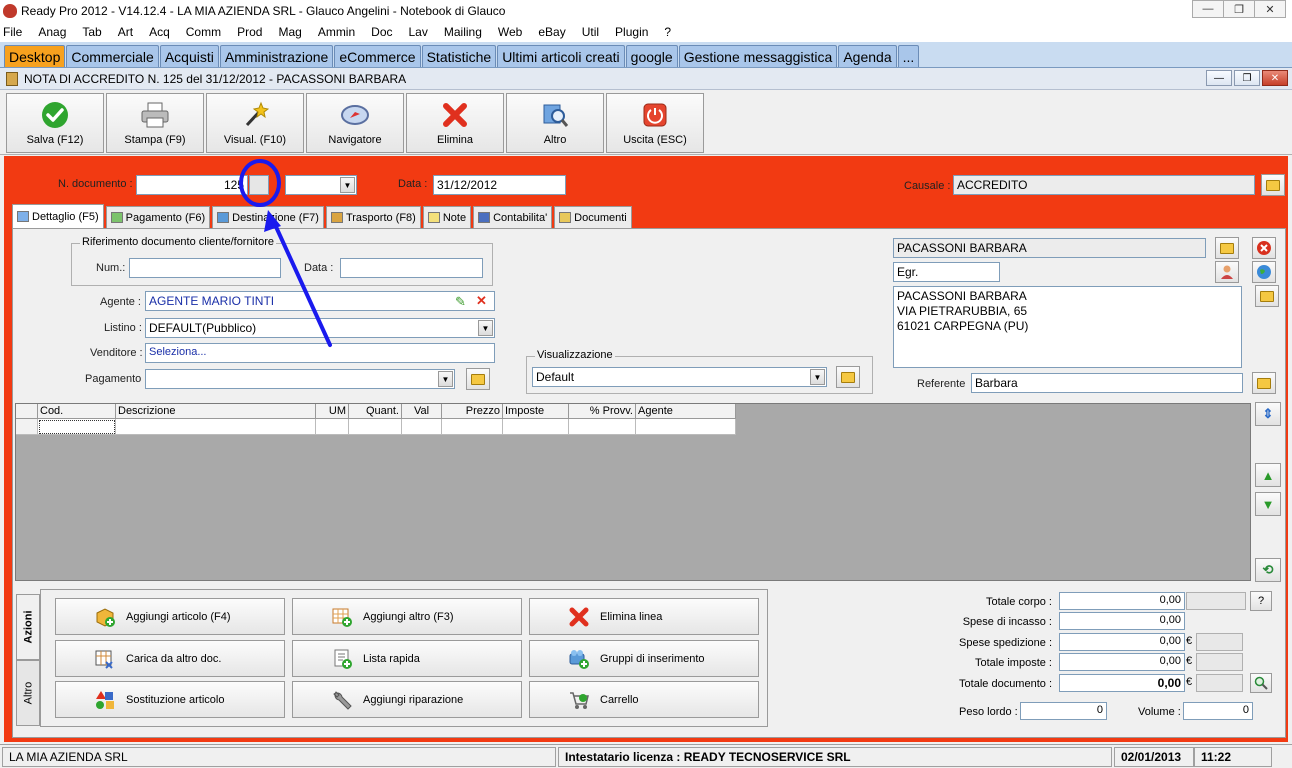 This screenshot has width=1292, height=768. Describe the element at coordinates (758, 56) in the screenshot. I see `tab-gestione-messaggistica: Gestione messaggistica` at that location.